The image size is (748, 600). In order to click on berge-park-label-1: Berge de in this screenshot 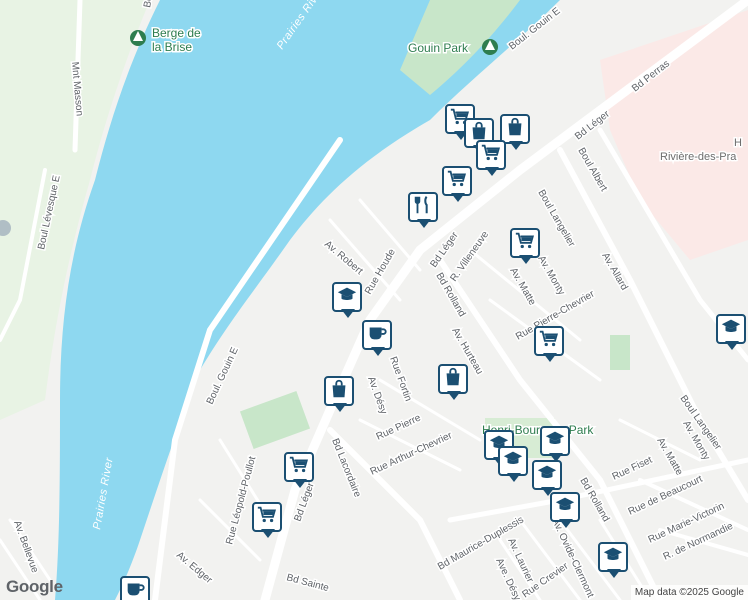, I will do `click(176, 33)`.